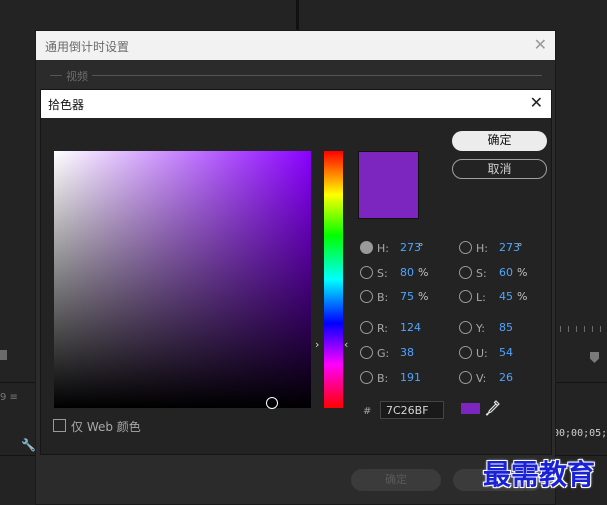 The width and height of the screenshot is (607, 505). I want to click on field-value: 80, so click(407, 272).